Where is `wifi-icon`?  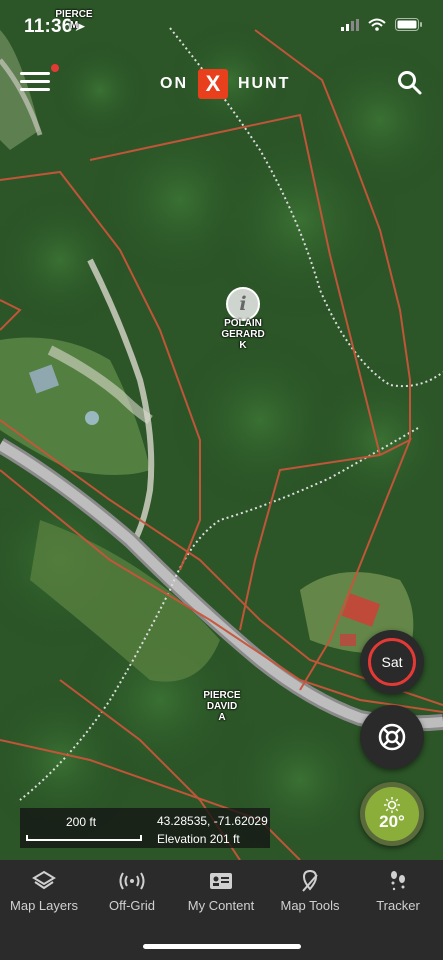 wifi-icon is located at coordinates (377, 24).